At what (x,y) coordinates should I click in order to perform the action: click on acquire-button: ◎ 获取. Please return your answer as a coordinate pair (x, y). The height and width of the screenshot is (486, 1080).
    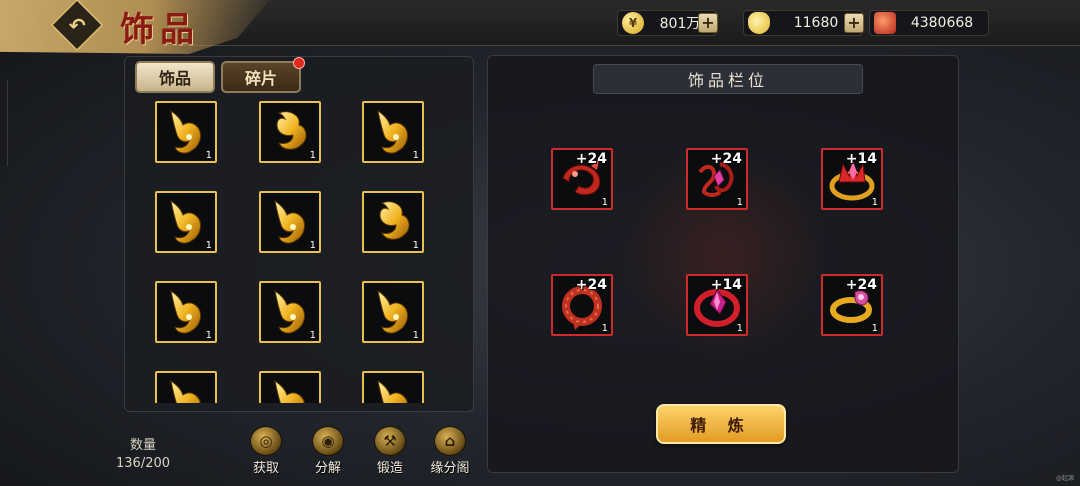
    Looking at the image, I should click on (266, 451).